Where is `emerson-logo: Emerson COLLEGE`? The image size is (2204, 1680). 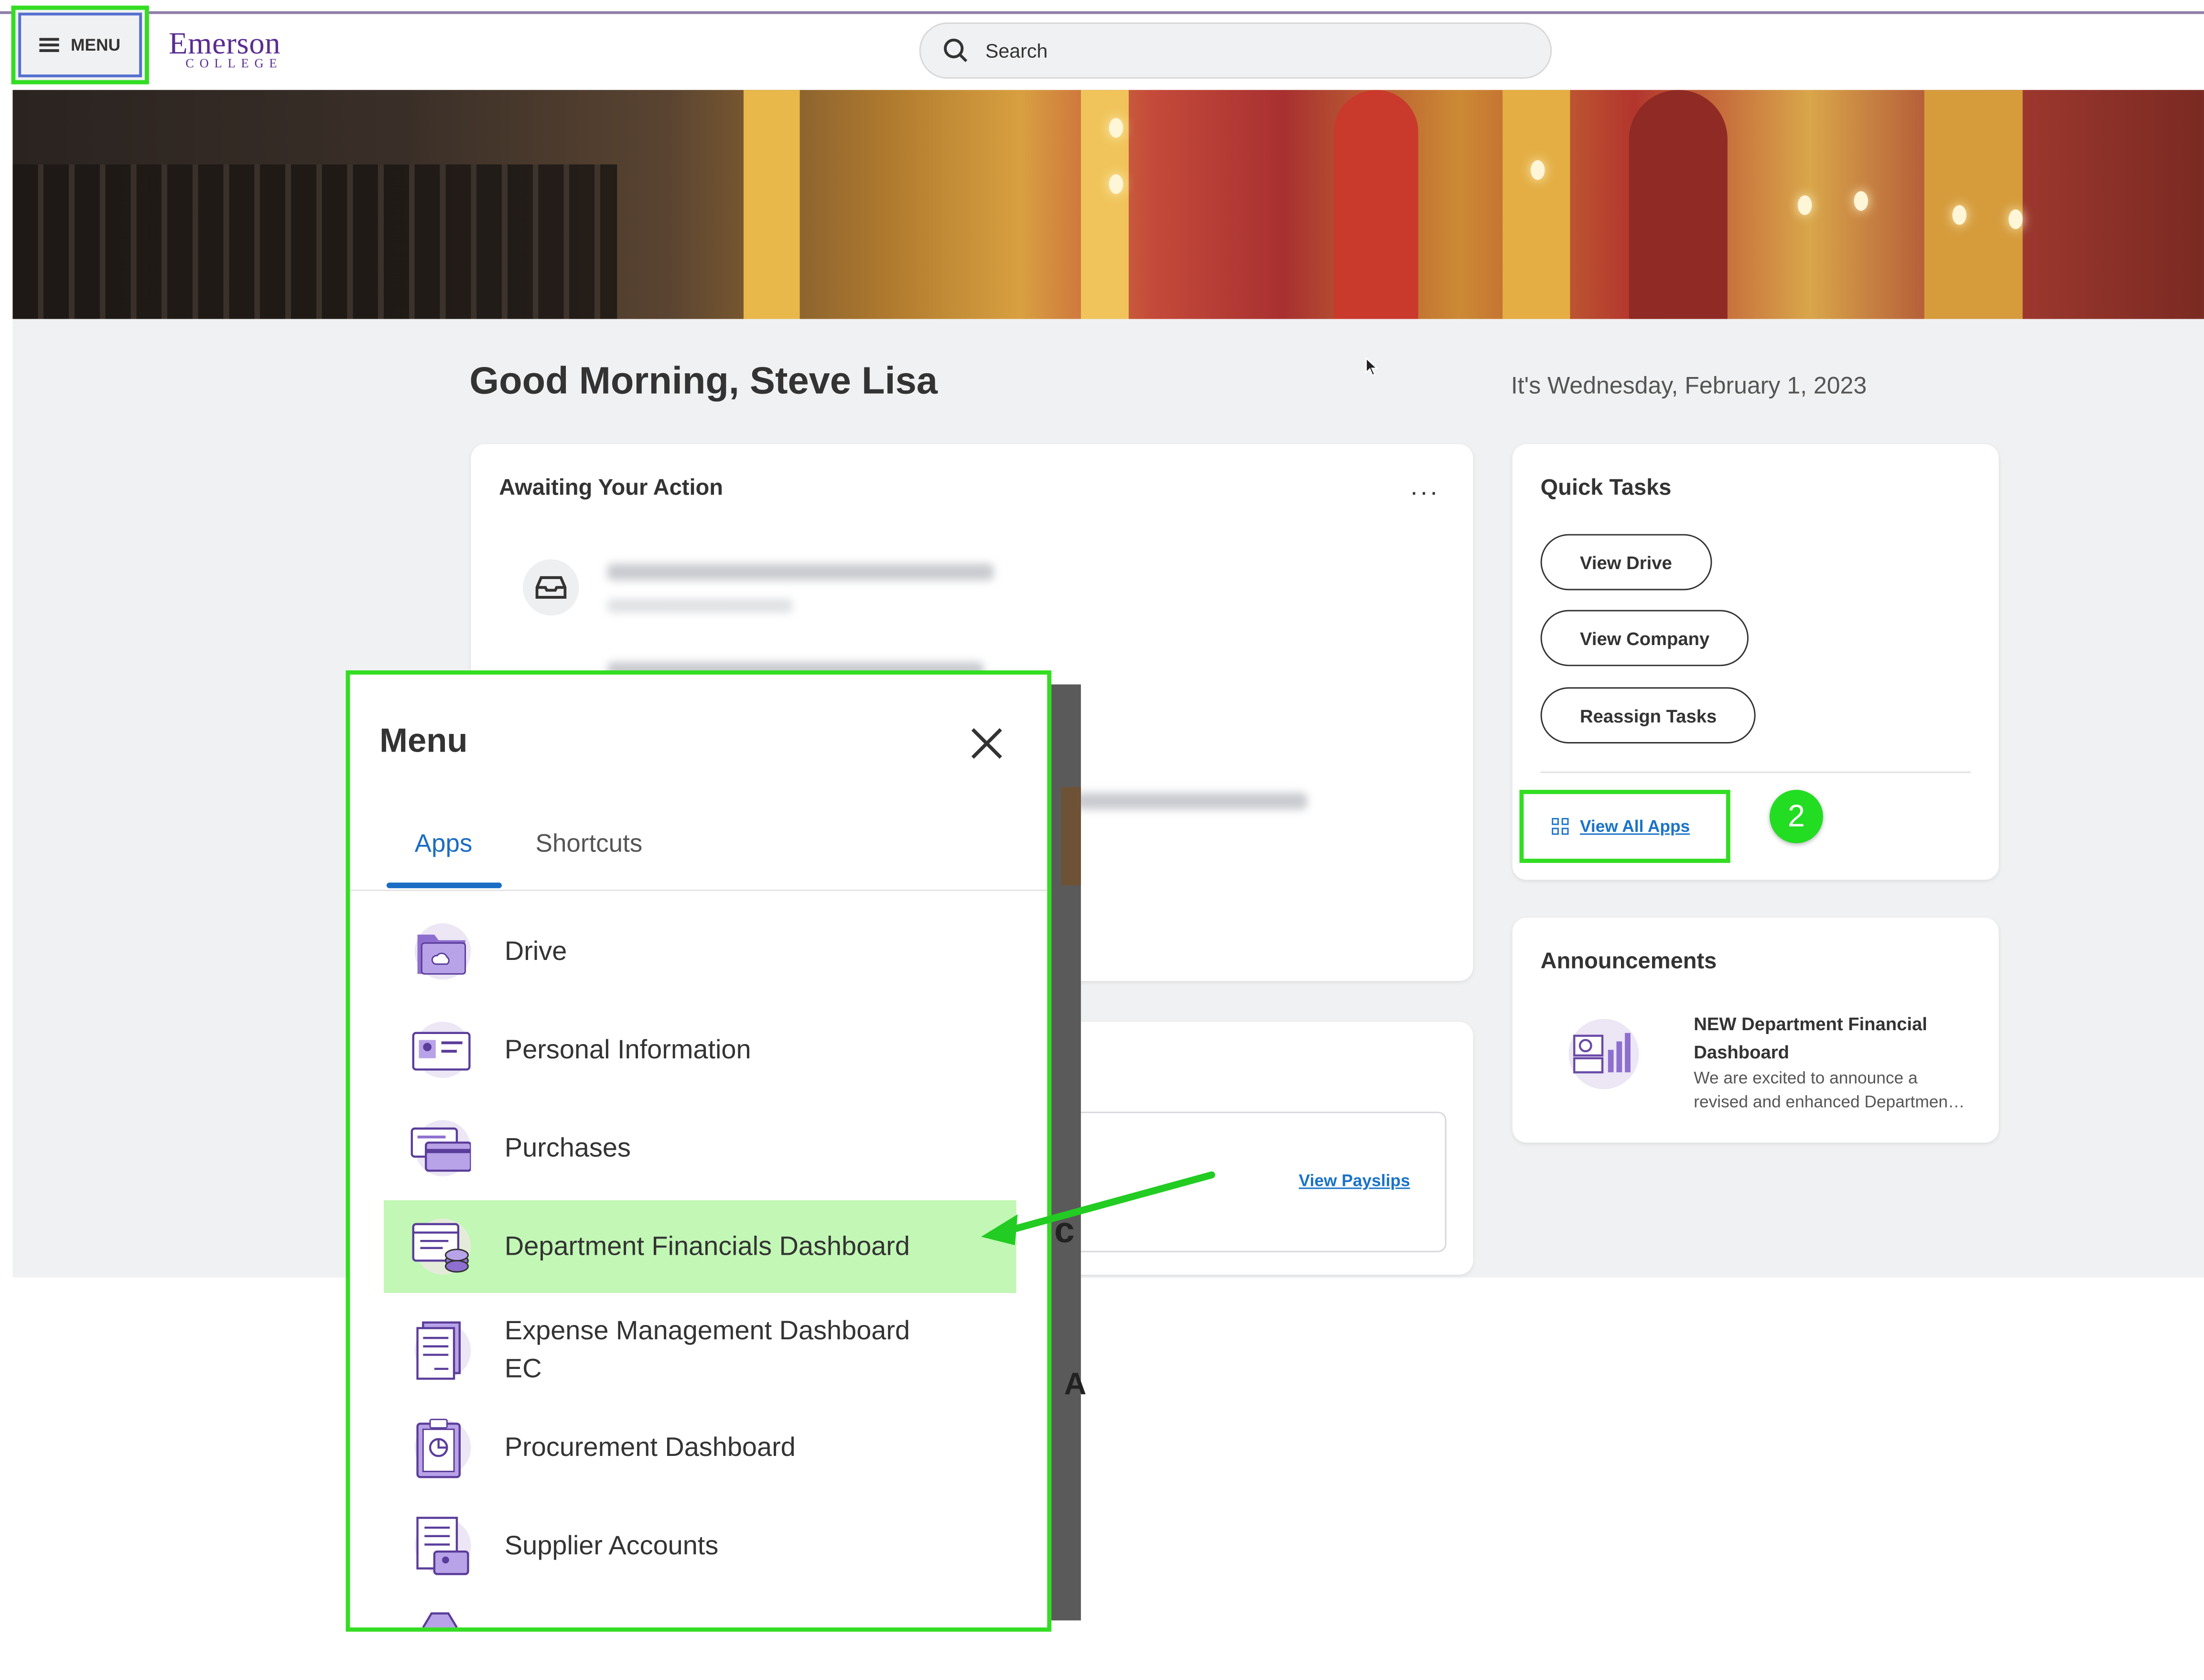 emerson-logo: Emerson COLLEGE is located at coordinates (247, 60).